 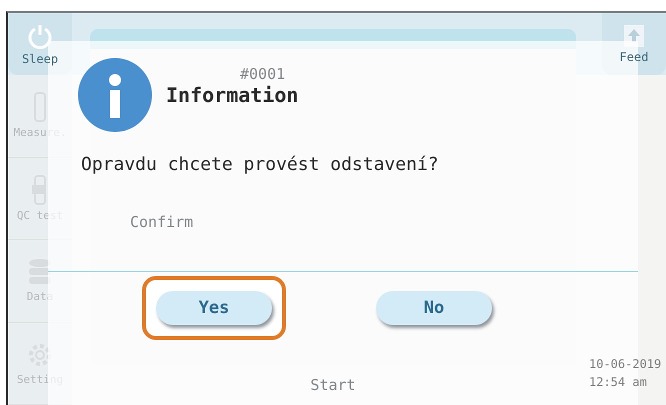 I want to click on dialog-message: Opravdu chcete provést odstavení?, so click(x=260, y=164).